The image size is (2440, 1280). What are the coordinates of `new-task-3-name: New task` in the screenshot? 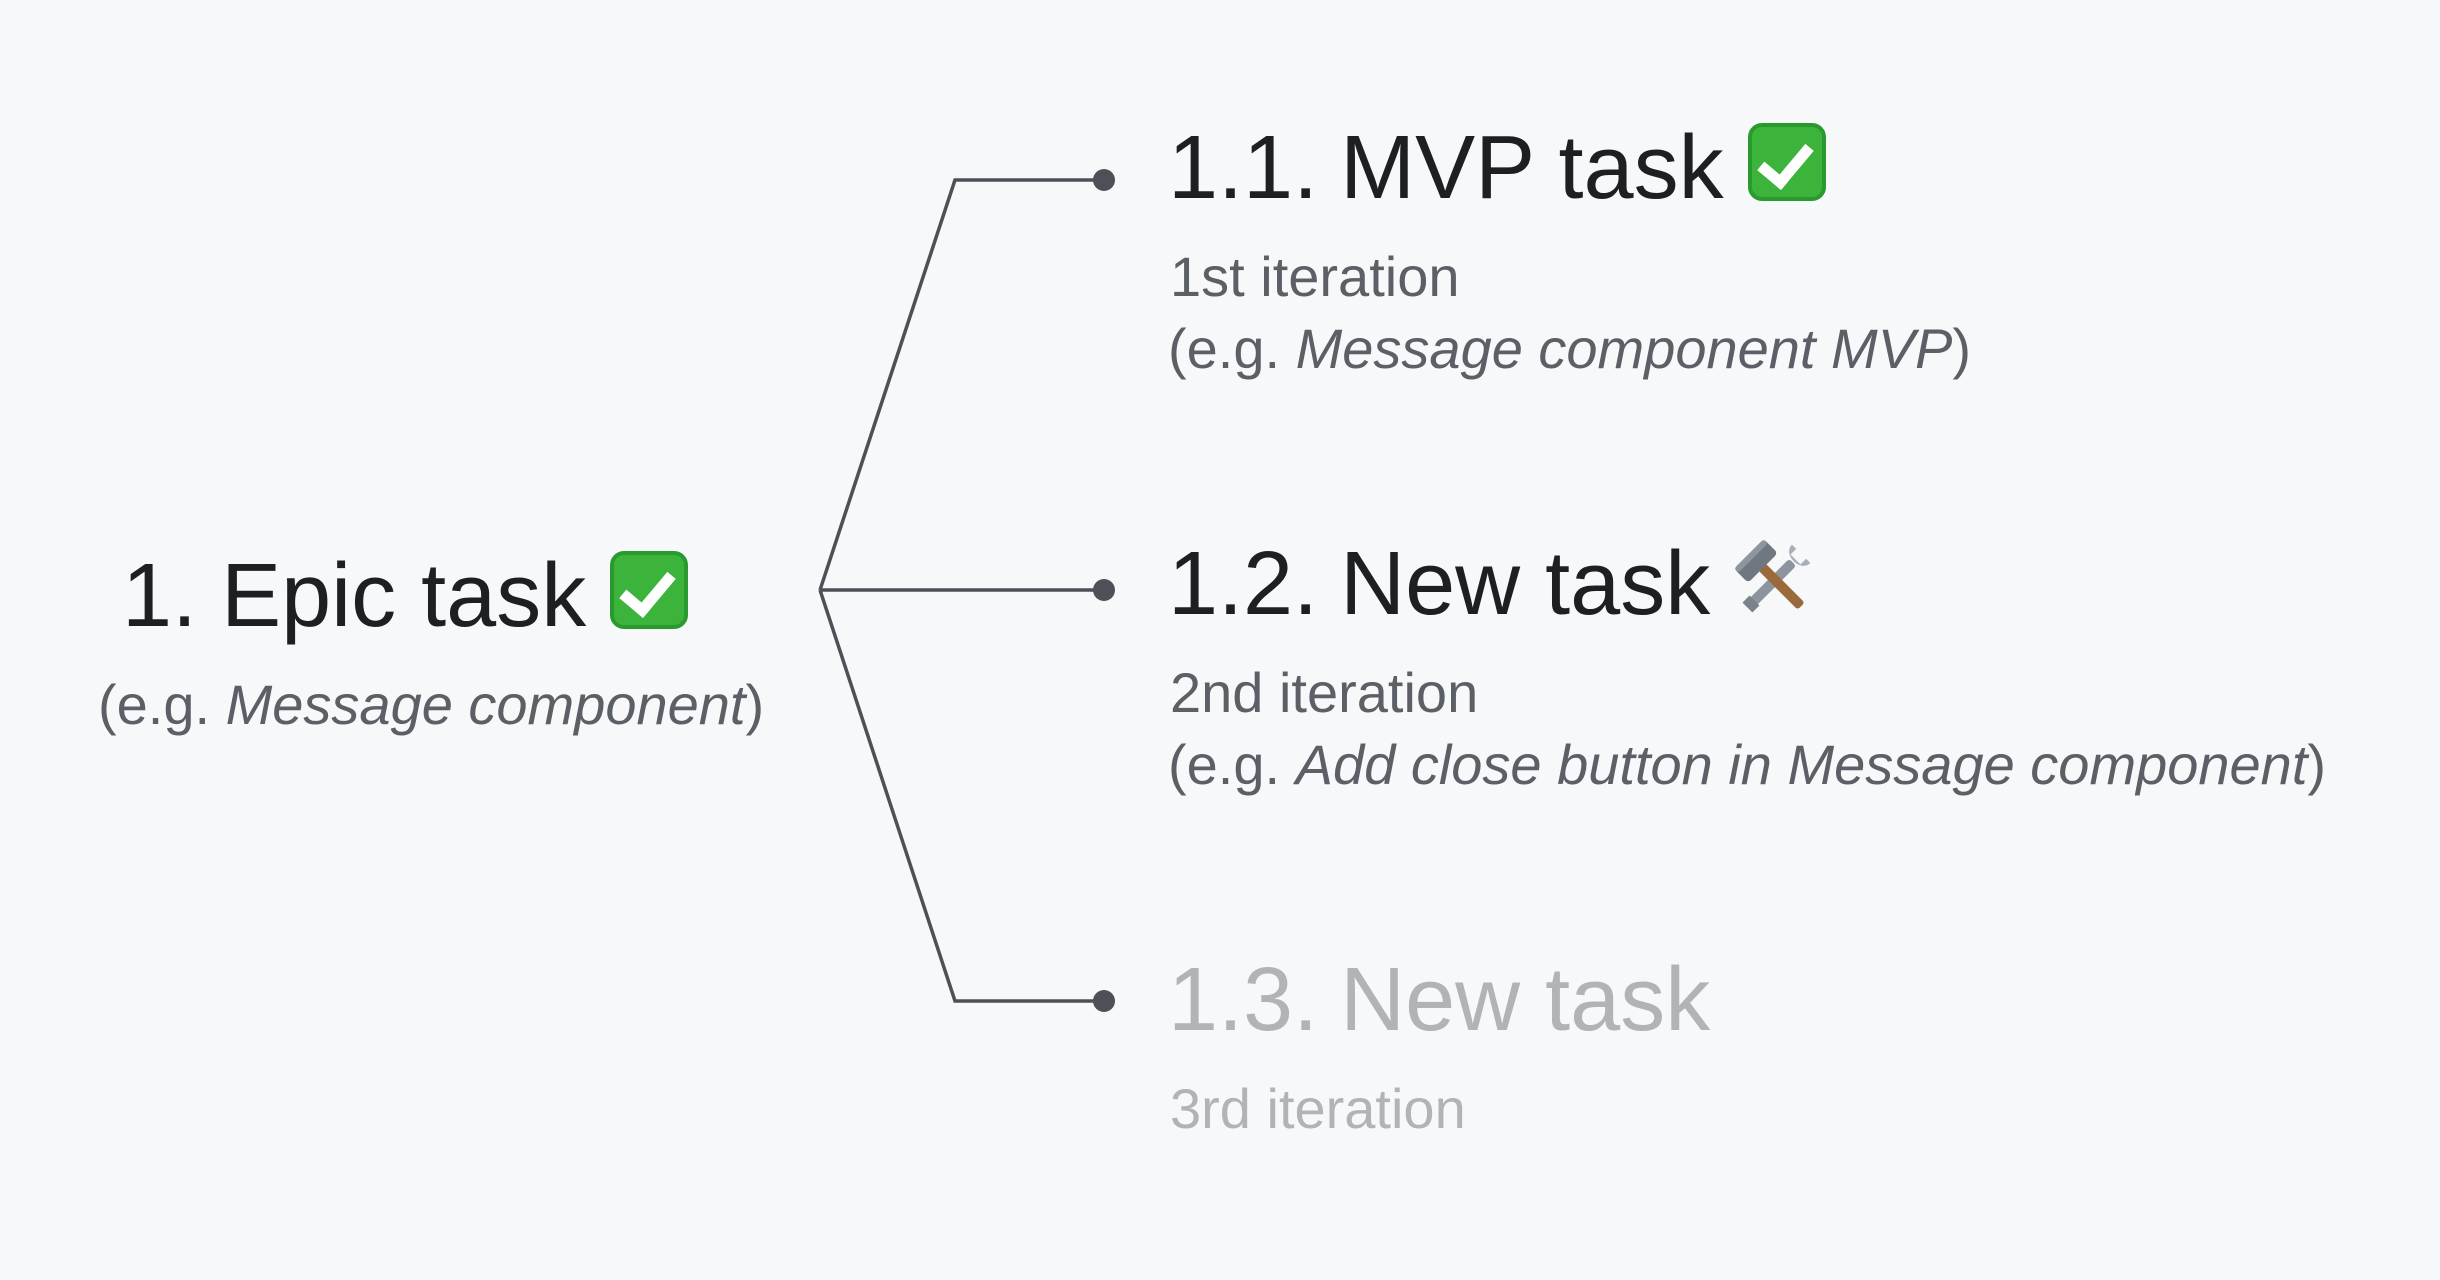 It's located at (1525, 1000).